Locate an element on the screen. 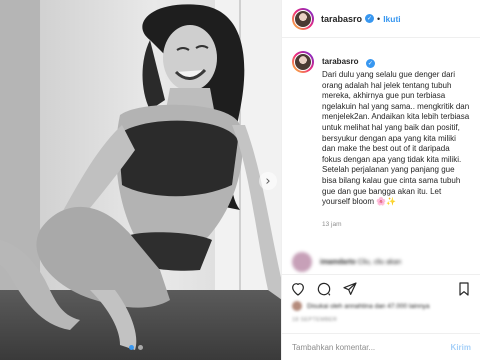 The height and width of the screenshot is (360, 480). bookmark-icon is located at coordinates (464, 289).